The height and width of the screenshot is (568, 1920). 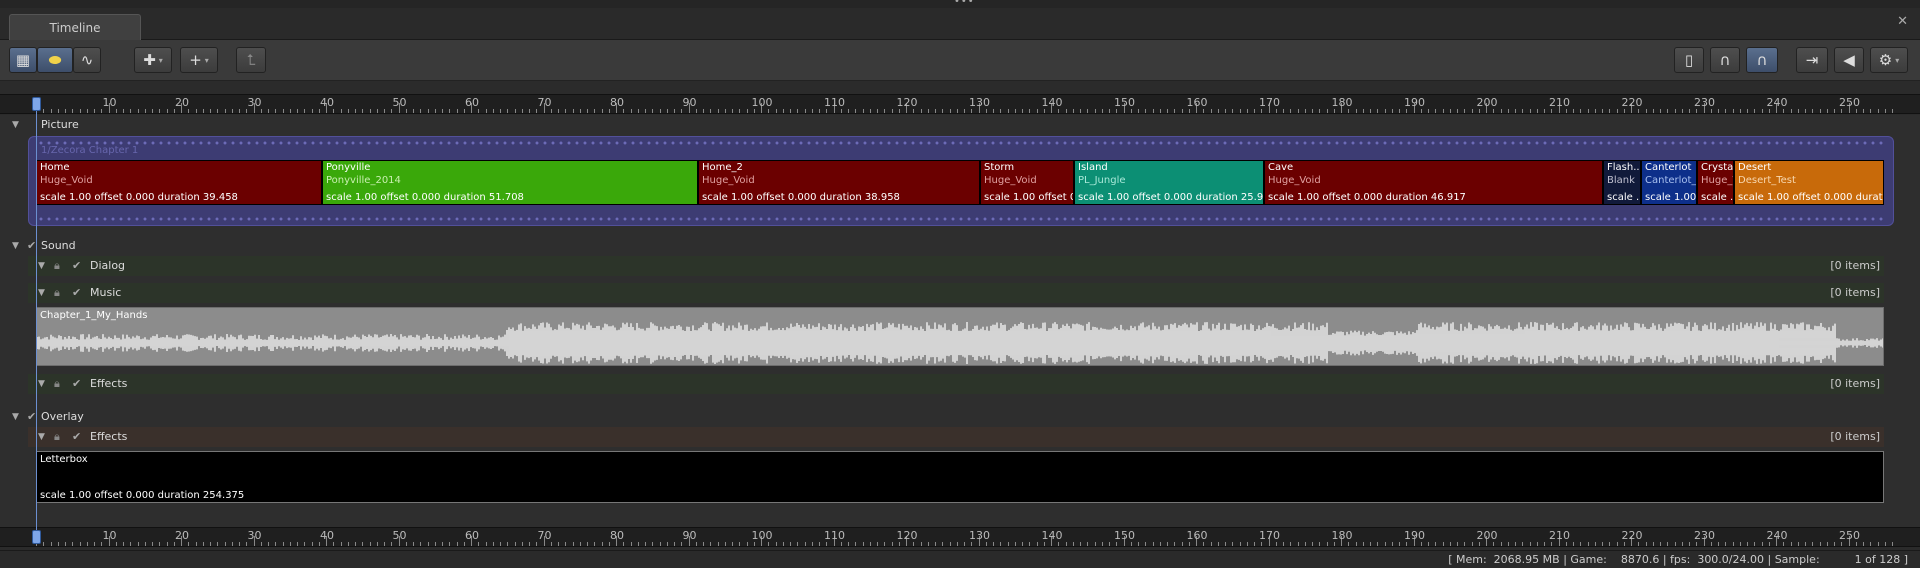 I want to click on group-overlay: ▼ ✔ Overlay, so click(x=960, y=417).